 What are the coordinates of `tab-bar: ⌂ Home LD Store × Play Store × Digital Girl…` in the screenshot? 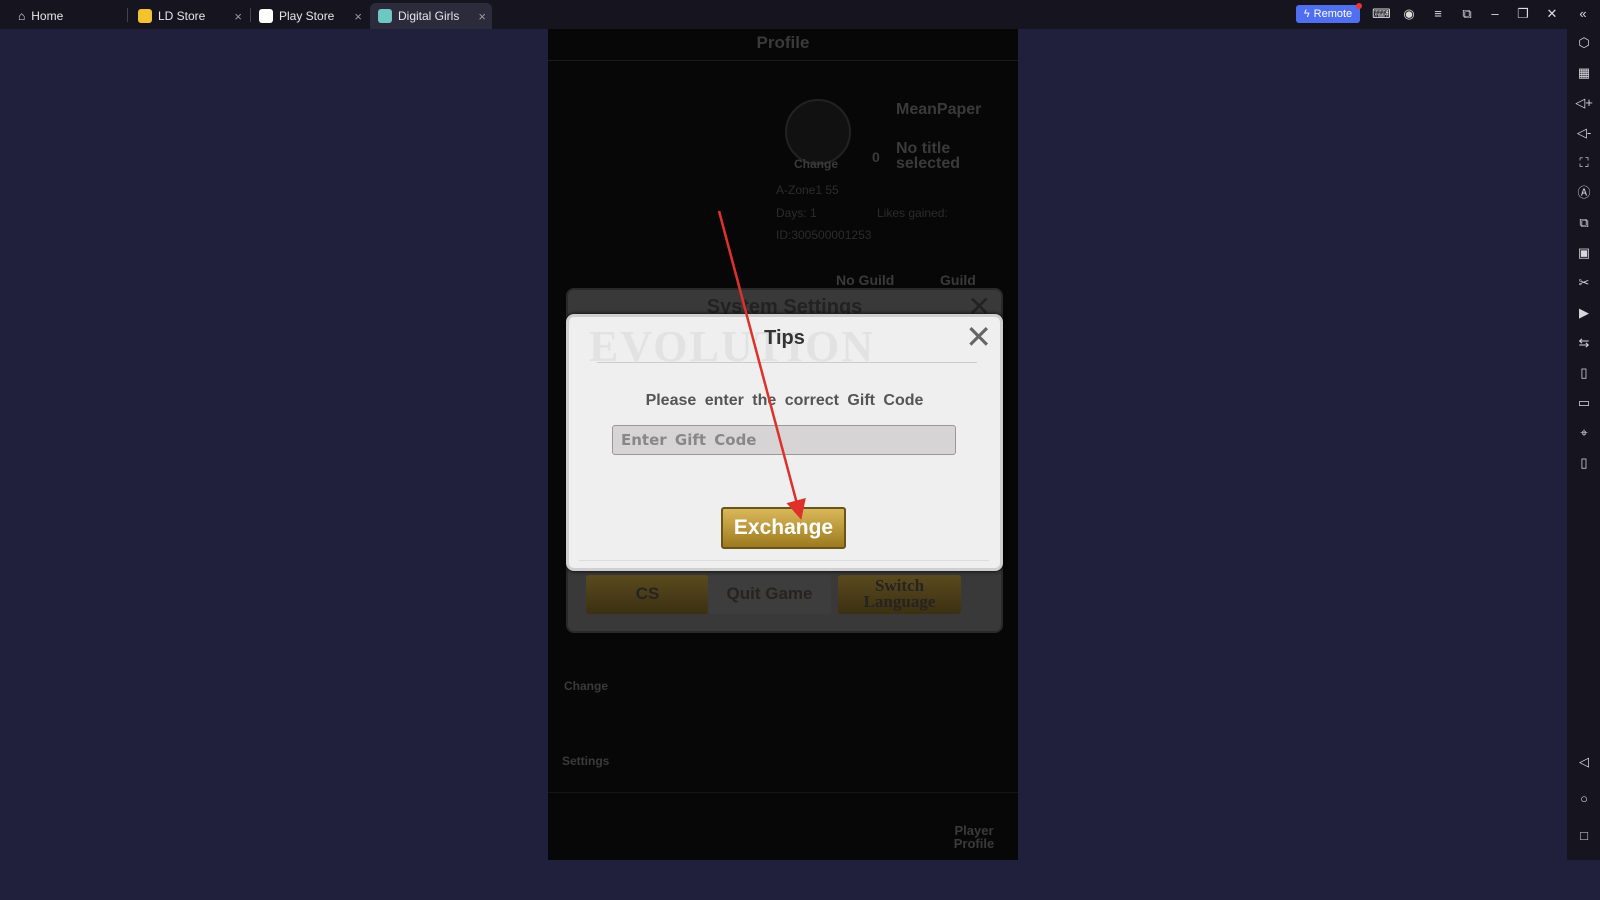 It's located at (800, 14).